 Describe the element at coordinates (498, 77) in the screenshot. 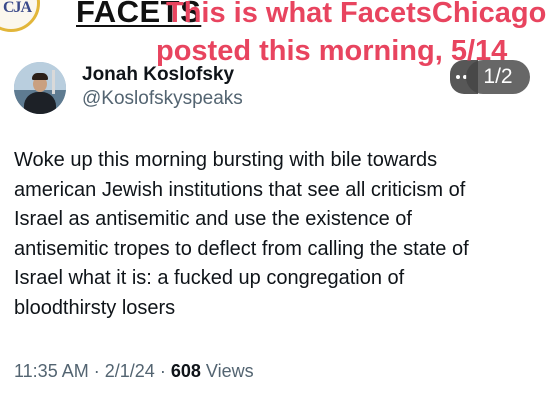

I see `page-indicator: 1/2` at that location.